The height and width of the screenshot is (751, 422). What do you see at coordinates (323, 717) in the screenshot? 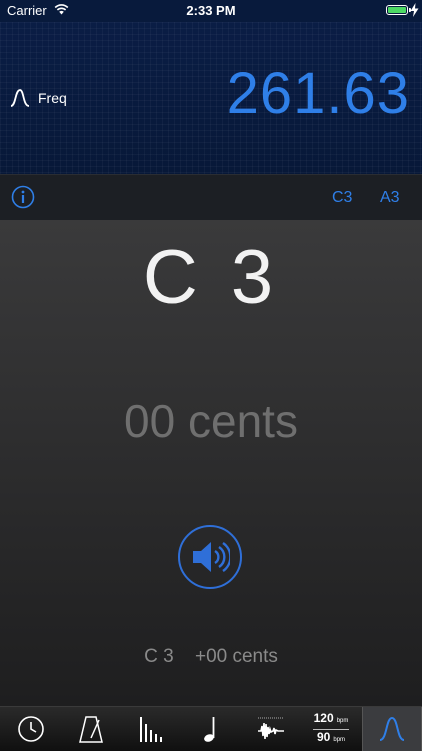
I see `top-bpm: 120` at bounding box center [323, 717].